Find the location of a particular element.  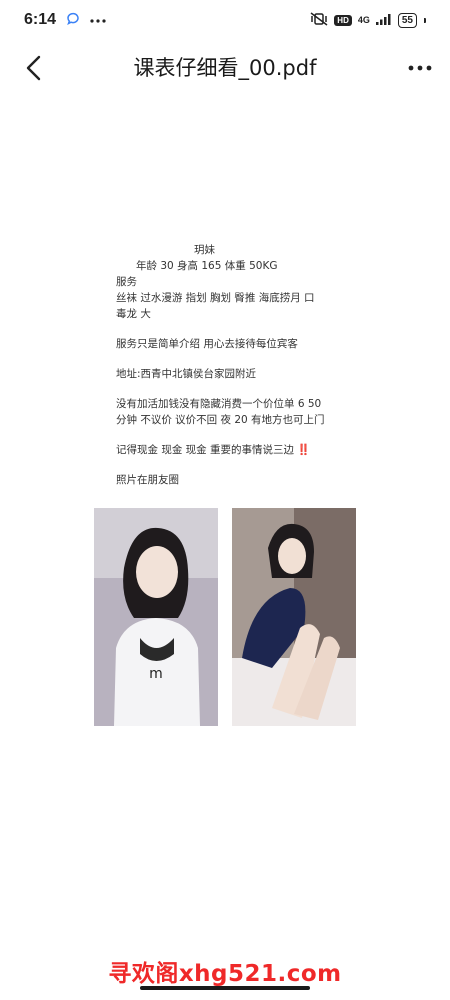

signal-icon is located at coordinates (383, 20).